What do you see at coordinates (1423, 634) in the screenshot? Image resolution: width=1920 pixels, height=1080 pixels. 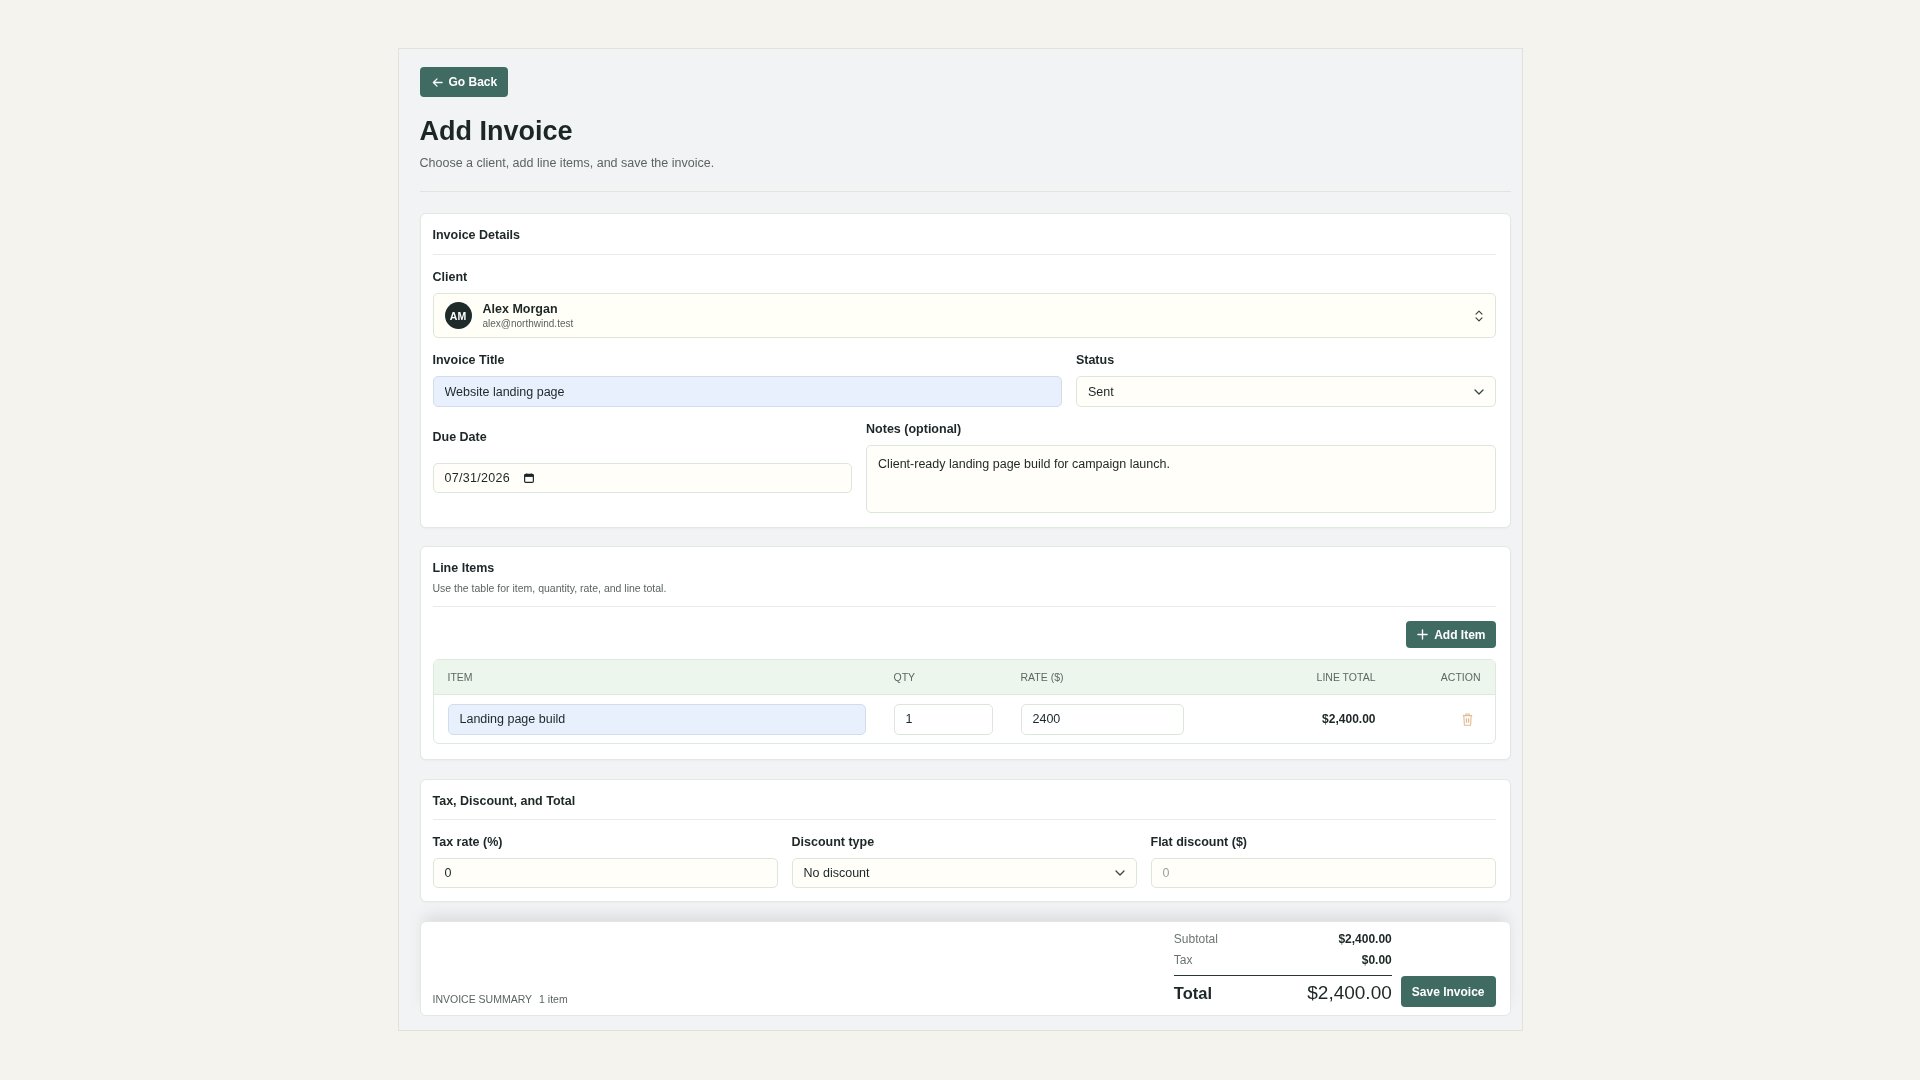 I see `plus-icon` at bounding box center [1423, 634].